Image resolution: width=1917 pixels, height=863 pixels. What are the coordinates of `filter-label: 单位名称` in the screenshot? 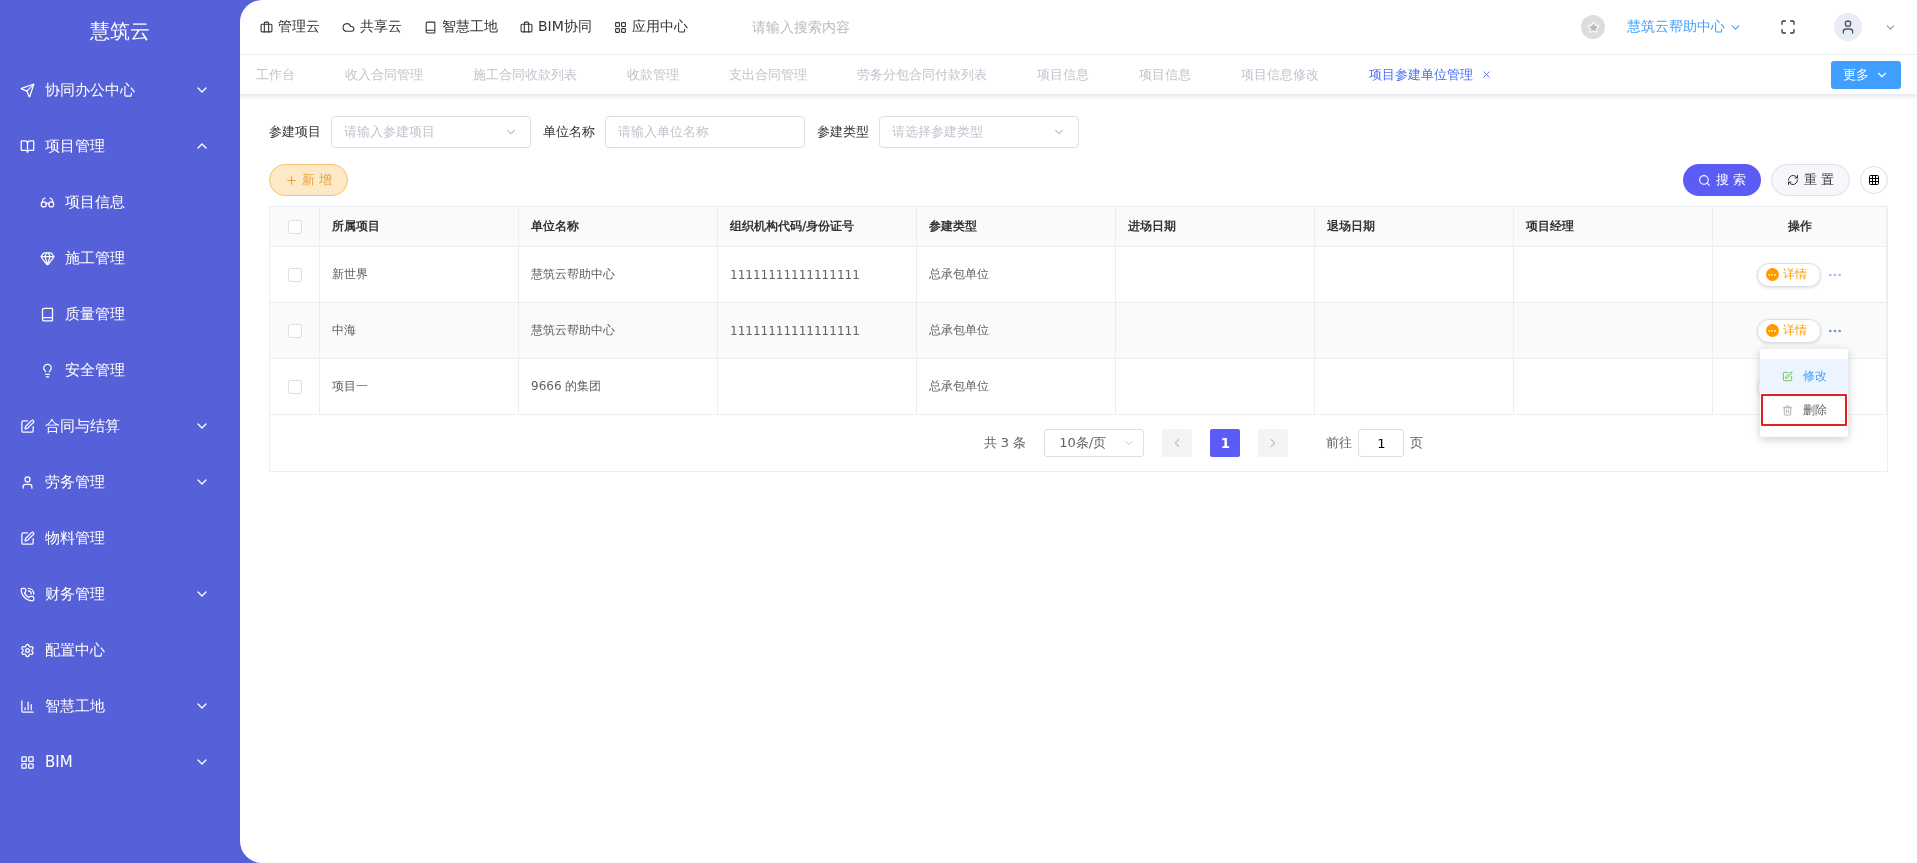 It's located at (569, 132).